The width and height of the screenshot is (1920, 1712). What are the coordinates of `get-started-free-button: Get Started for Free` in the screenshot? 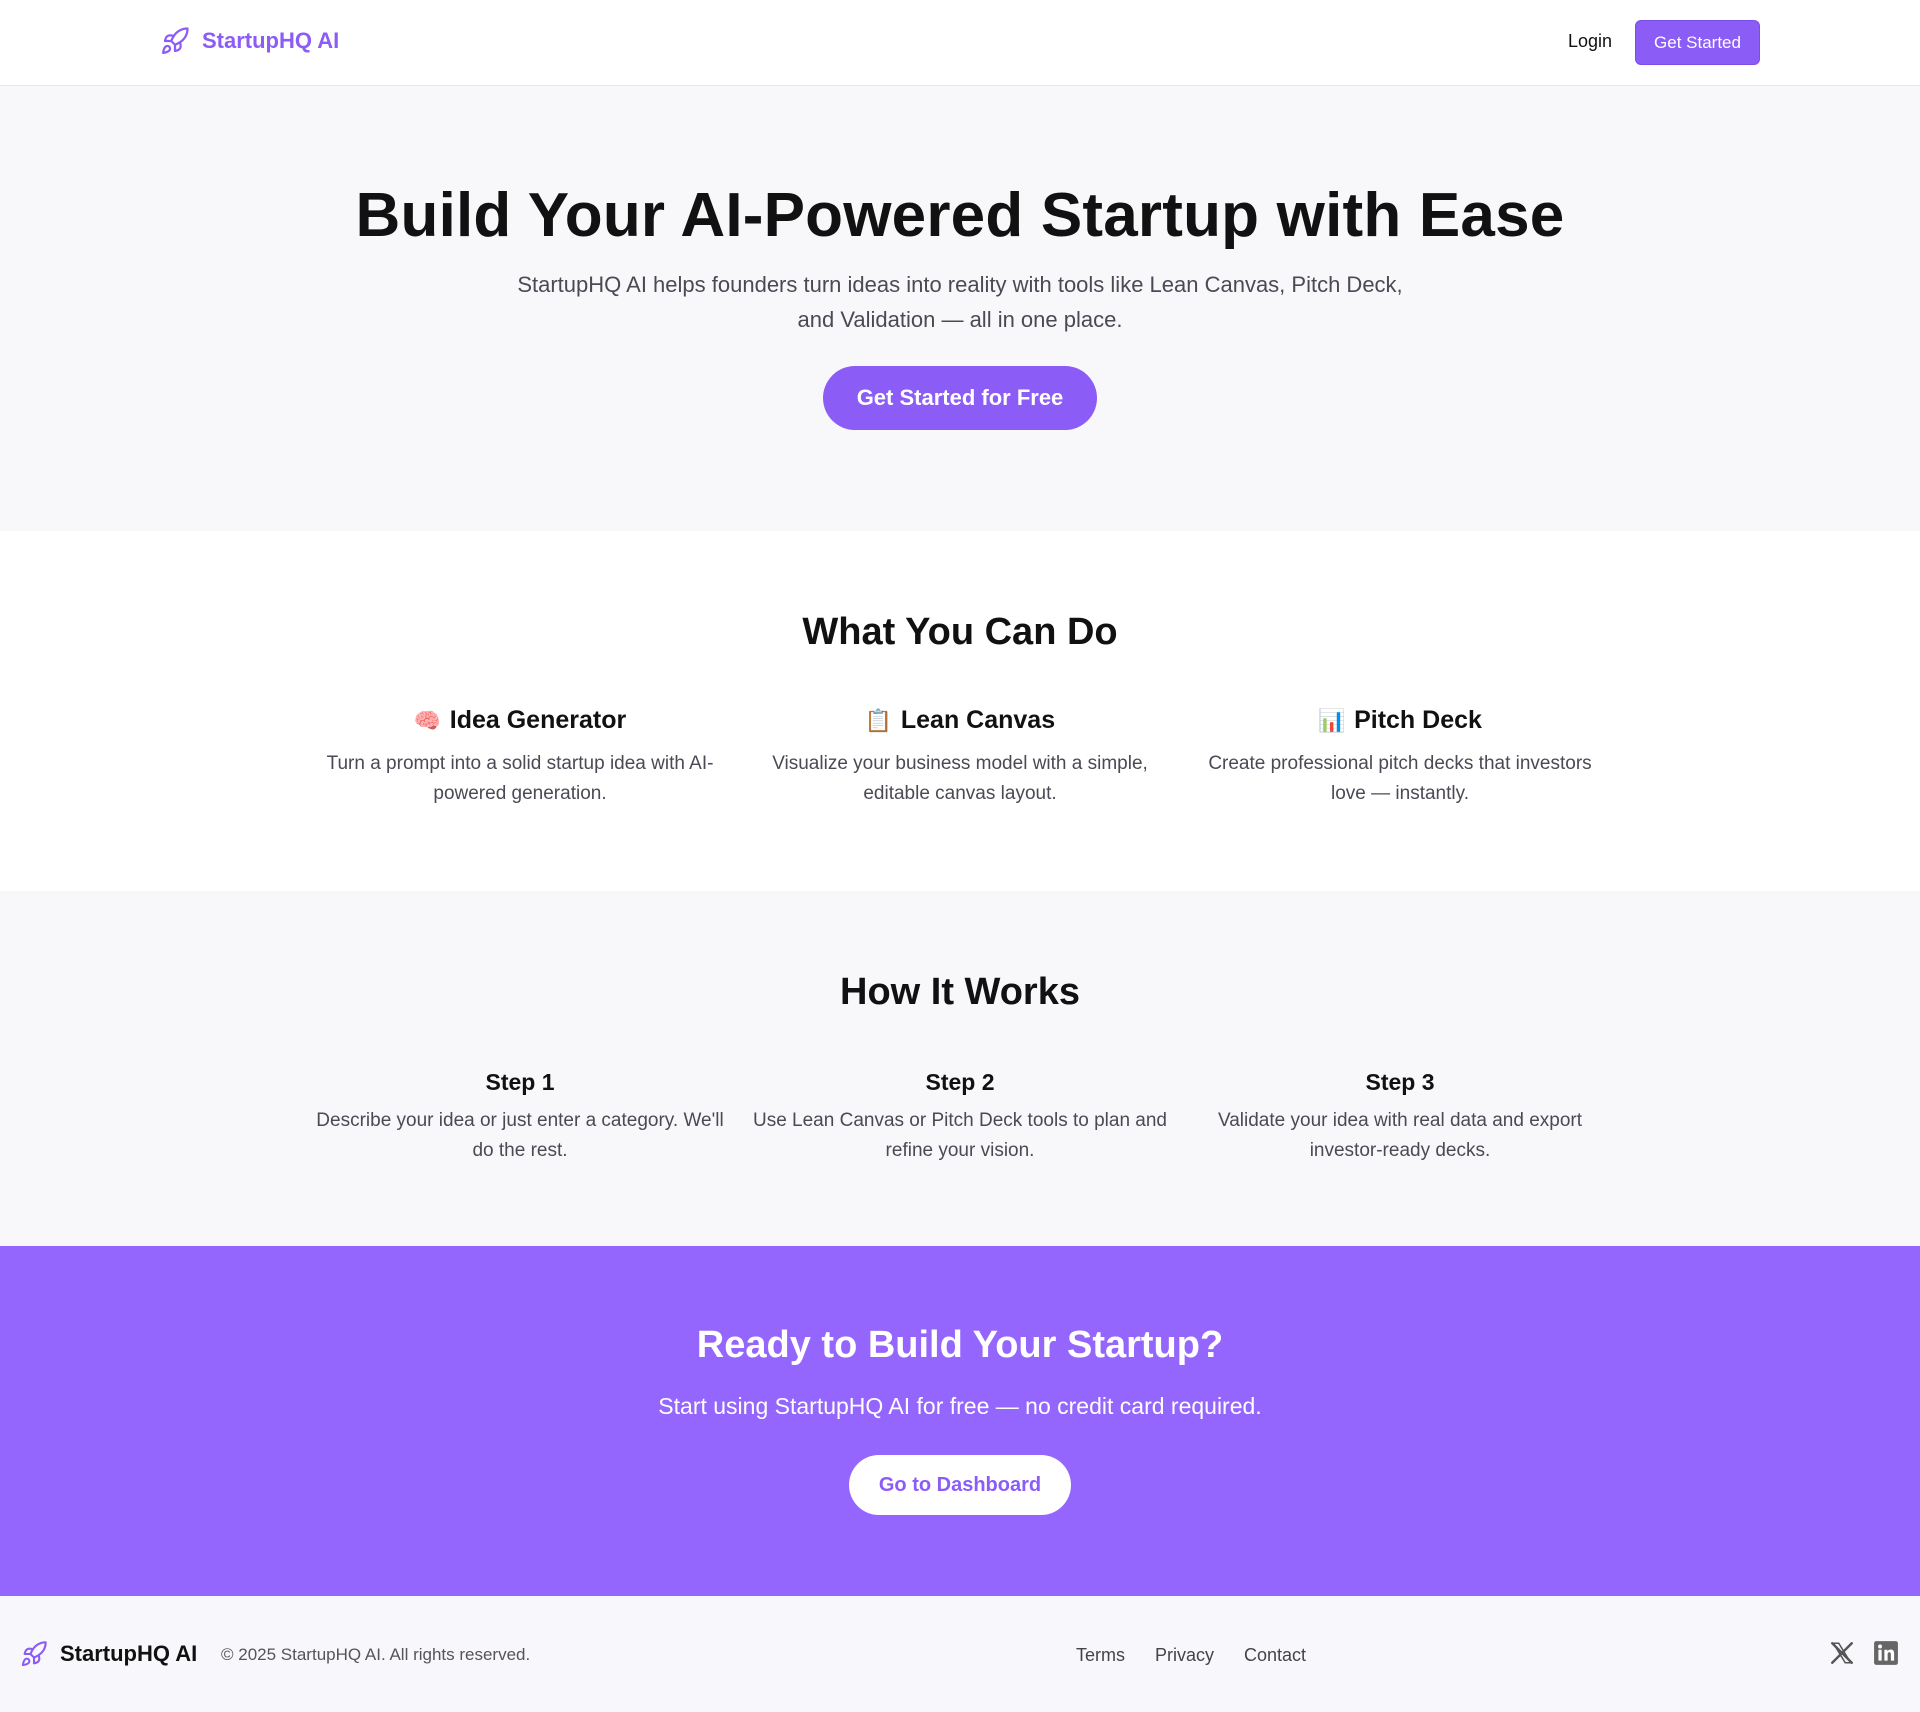 It's located at (960, 398).